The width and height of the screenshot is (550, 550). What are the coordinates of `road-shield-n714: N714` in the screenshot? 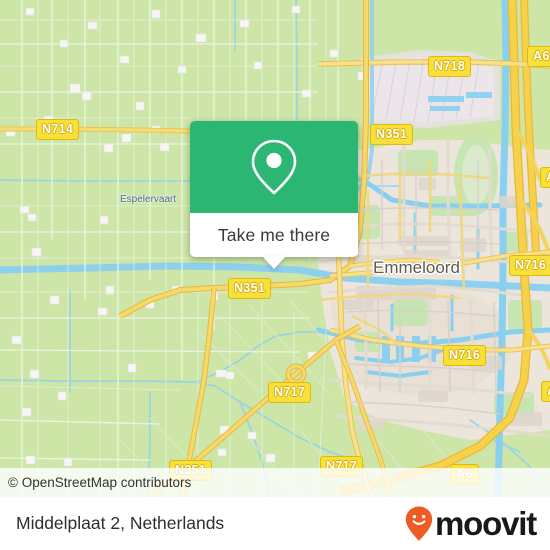 It's located at (58, 129).